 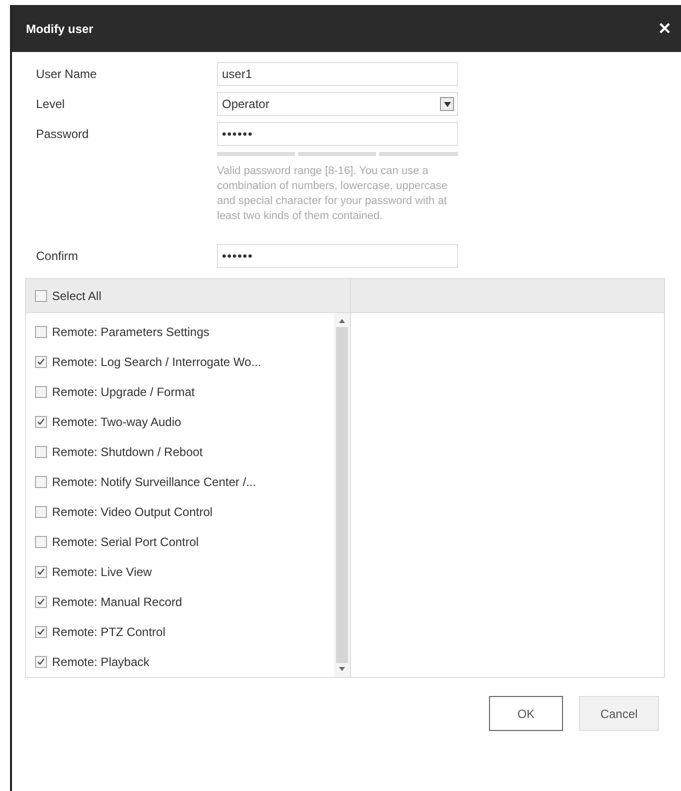 I want to click on select-field: Operator, so click(x=337, y=104).